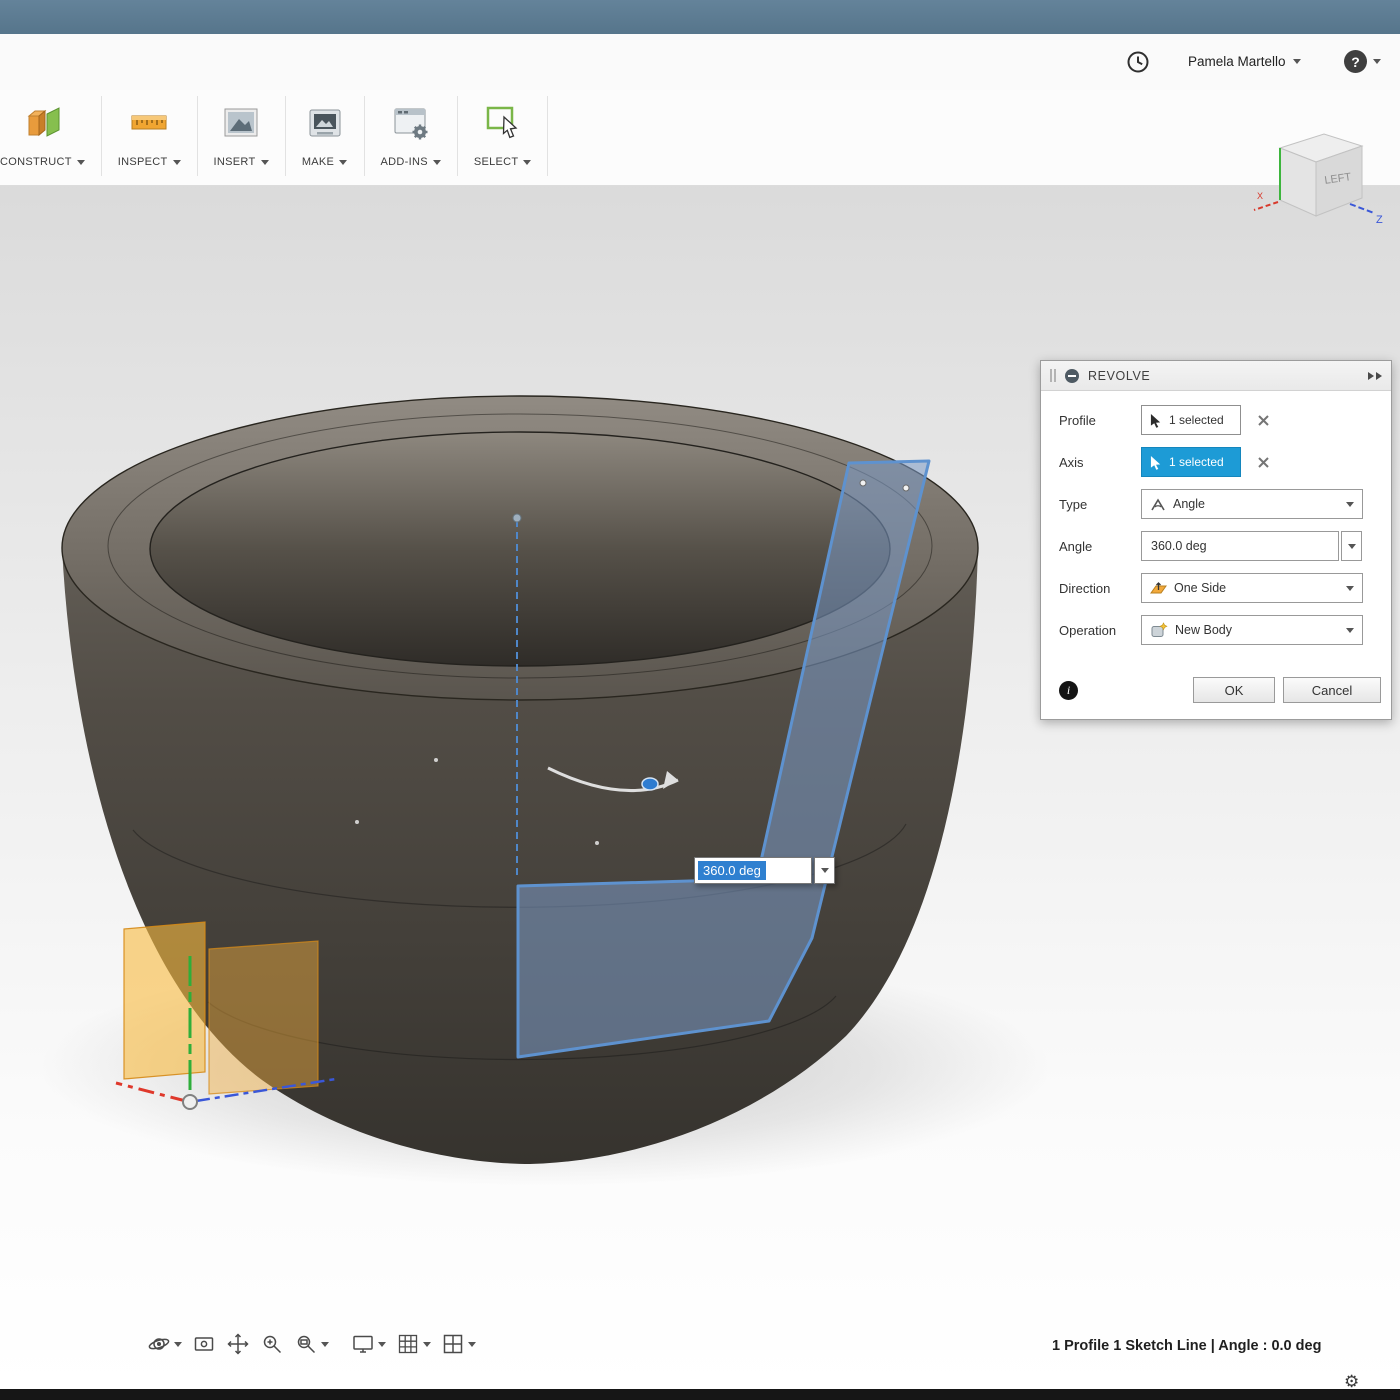 This screenshot has width=1400, height=1400. I want to click on history-clock-icon, so click(1138, 62).